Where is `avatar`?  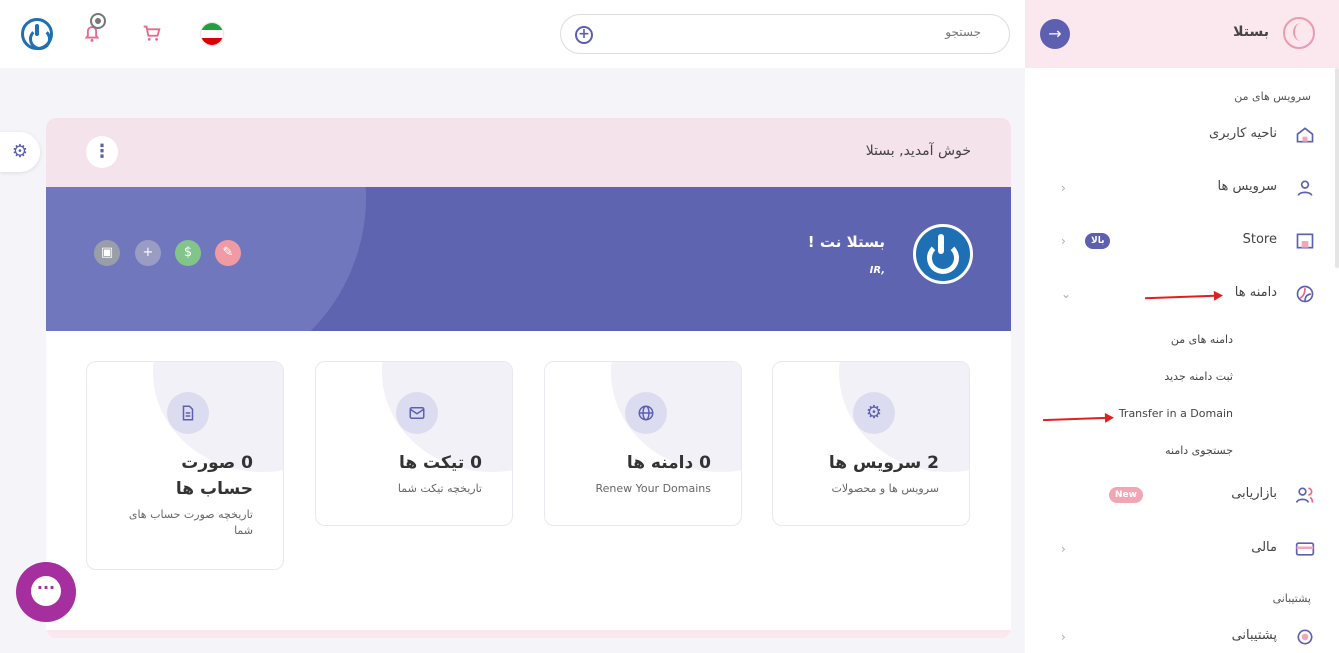
avatar is located at coordinates (943, 254).